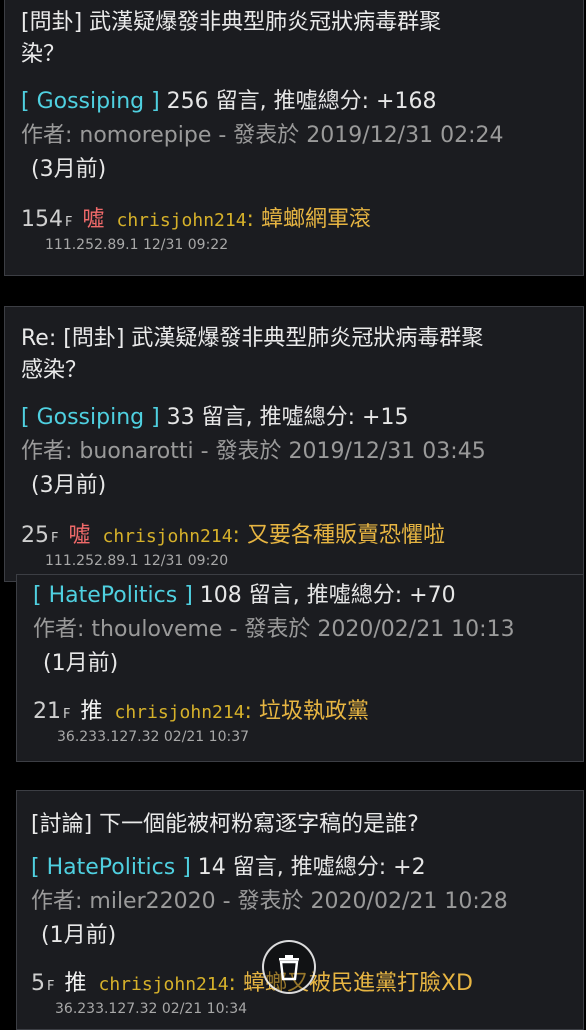 The width and height of the screenshot is (586, 1030). Describe the element at coordinates (274, 629) in the screenshot. I see `post-author-line: 作者: thouloveme - 發表於 2020/02/21 10:13` at that location.